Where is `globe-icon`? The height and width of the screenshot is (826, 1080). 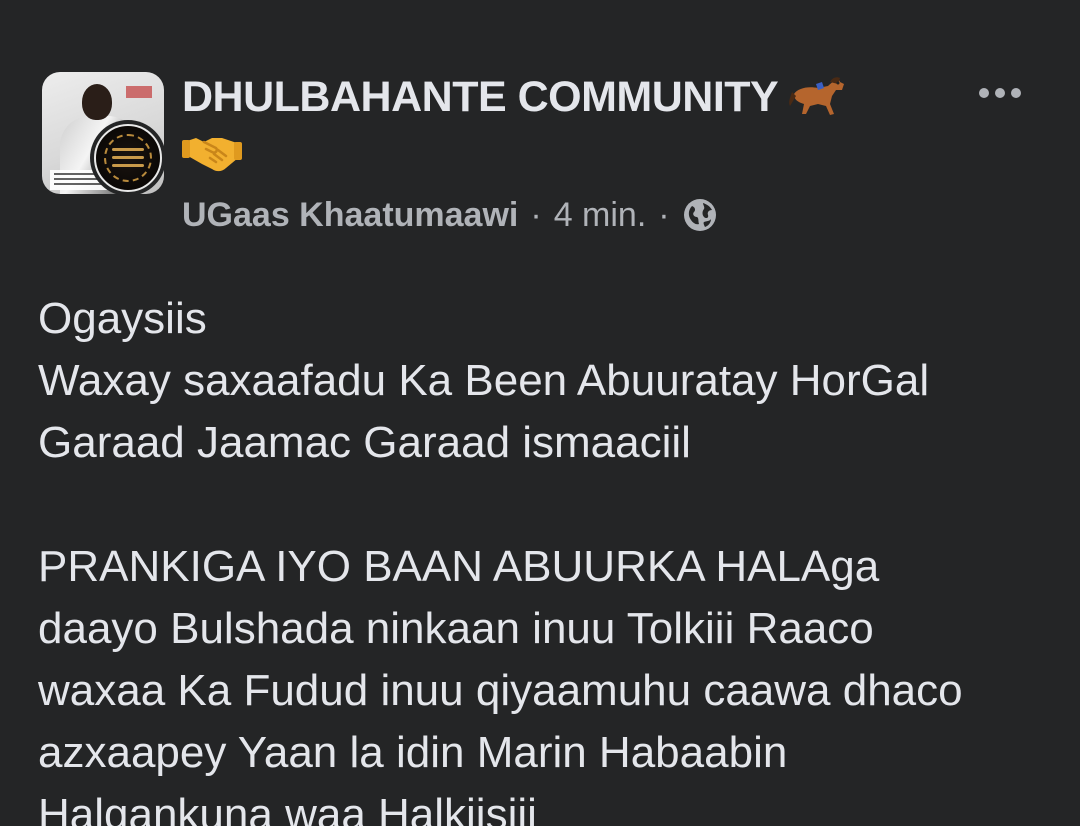 globe-icon is located at coordinates (700, 215).